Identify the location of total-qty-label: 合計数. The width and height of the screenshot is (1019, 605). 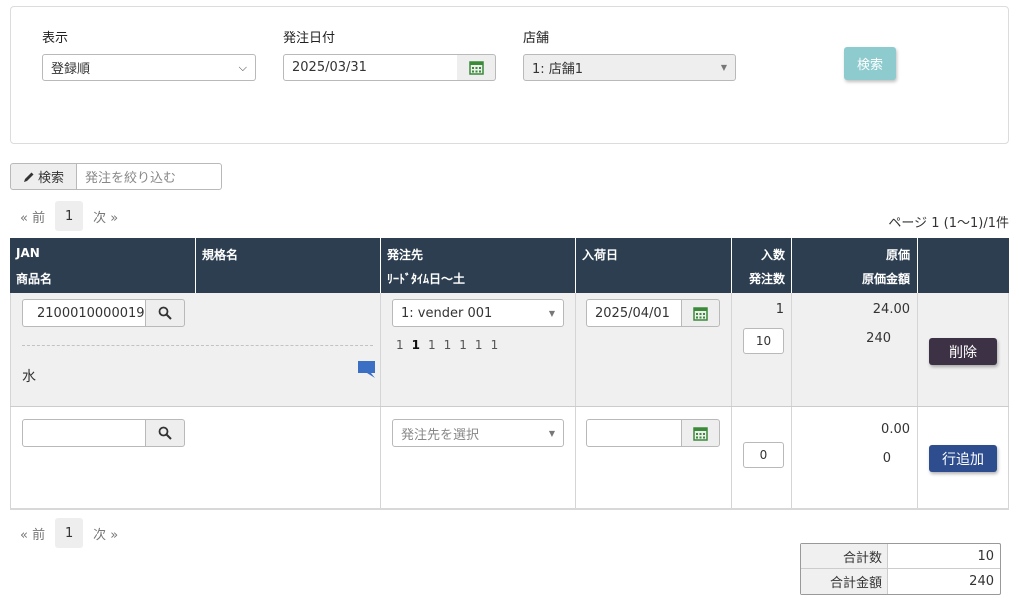
(844, 556).